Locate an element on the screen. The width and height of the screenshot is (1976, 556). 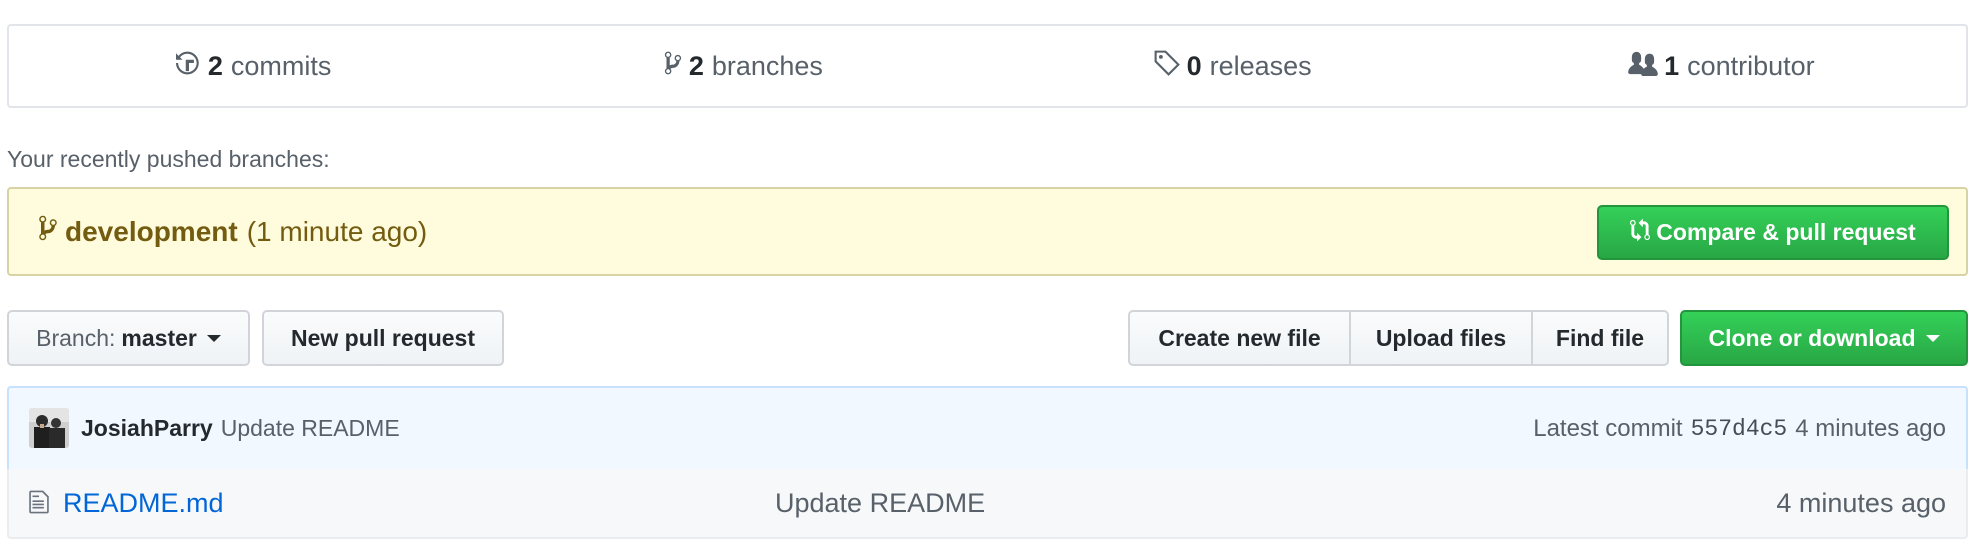
contributors-count: 1 is located at coordinates (1672, 65).